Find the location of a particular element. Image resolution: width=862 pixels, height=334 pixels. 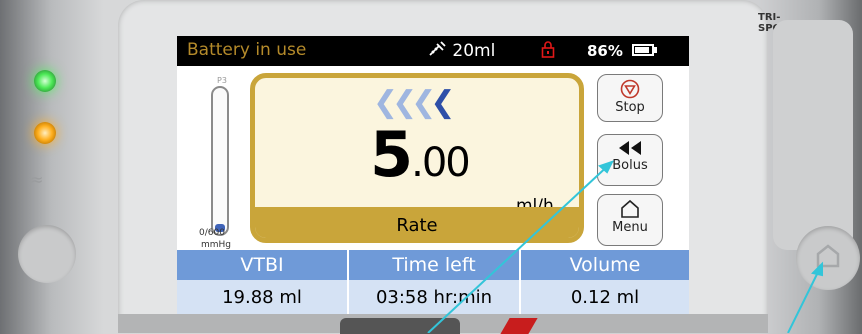

stop-button-label: Stop is located at coordinates (630, 107).